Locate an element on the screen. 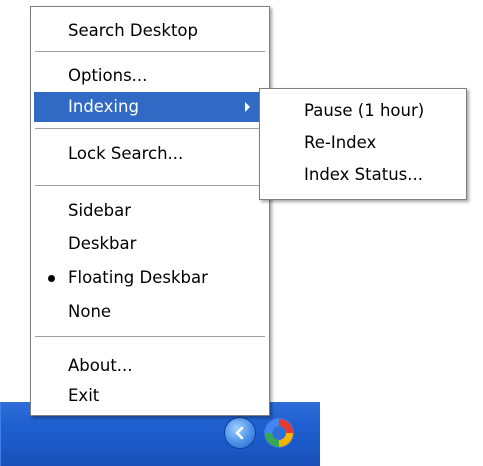 The height and width of the screenshot is (466, 483). menu-item-deskbar: Deskbar is located at coordinates (150, 244).